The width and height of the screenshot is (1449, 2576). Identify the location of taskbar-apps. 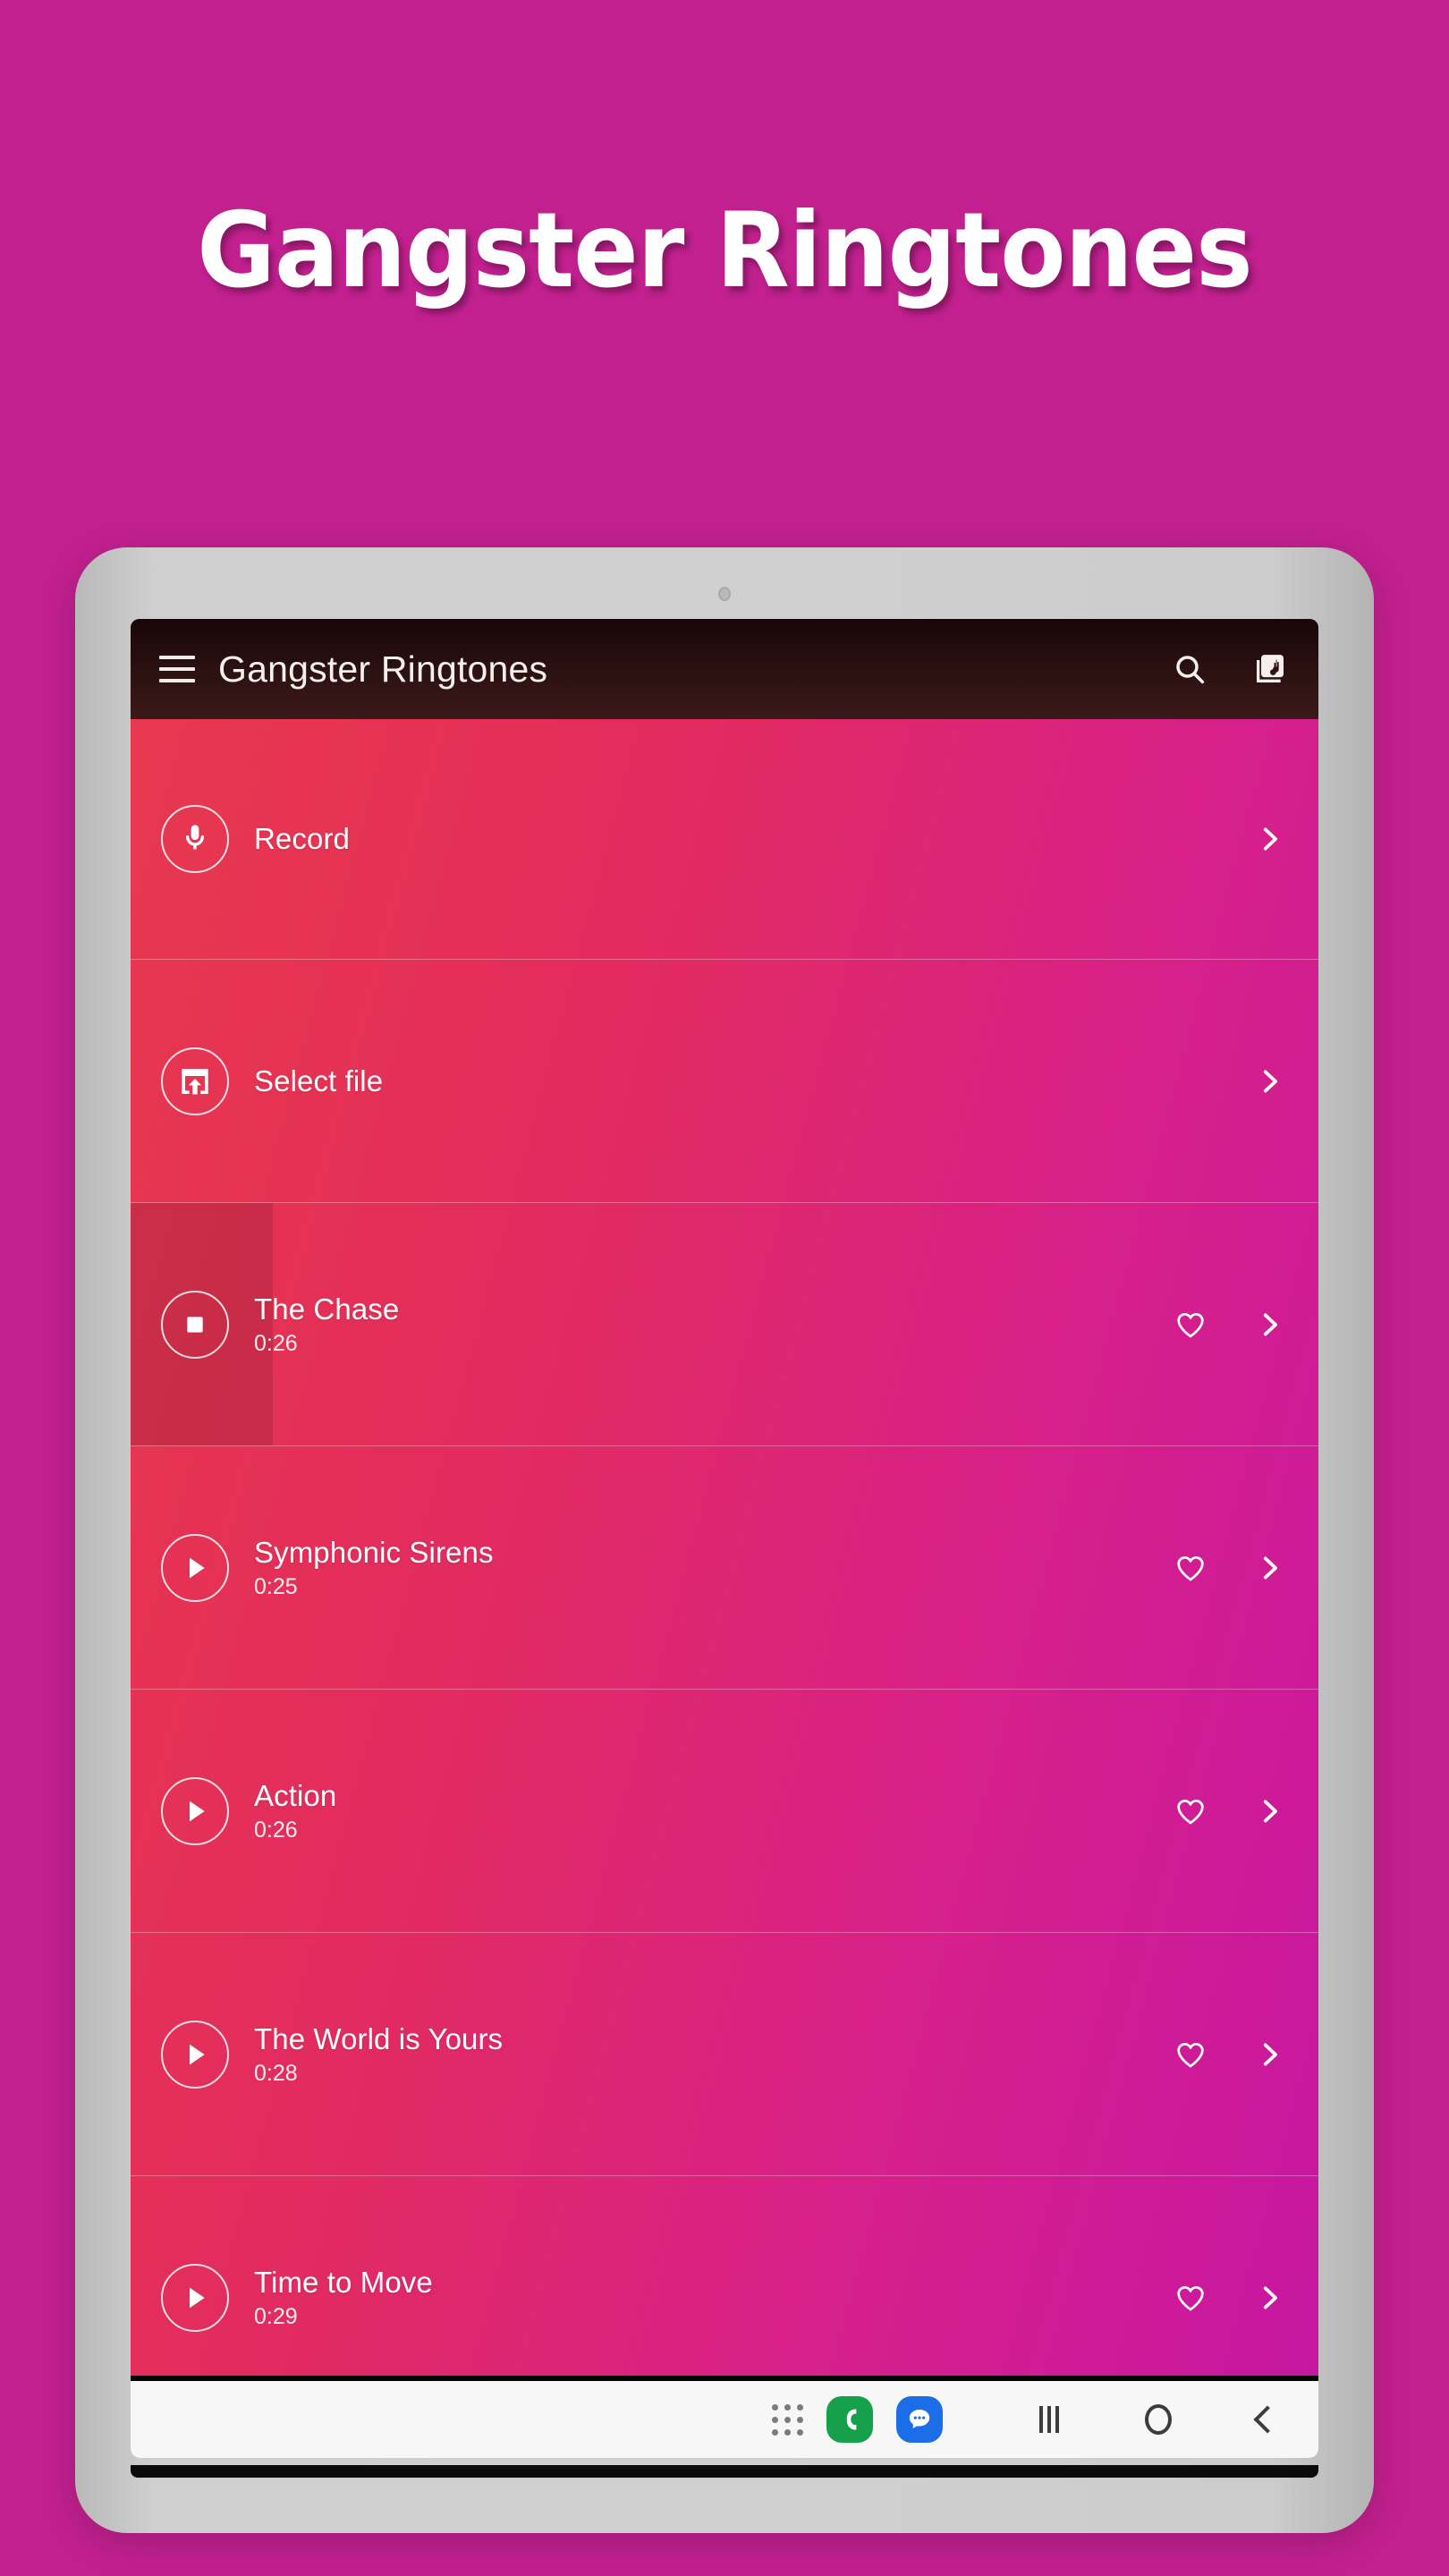
(857, 2419).